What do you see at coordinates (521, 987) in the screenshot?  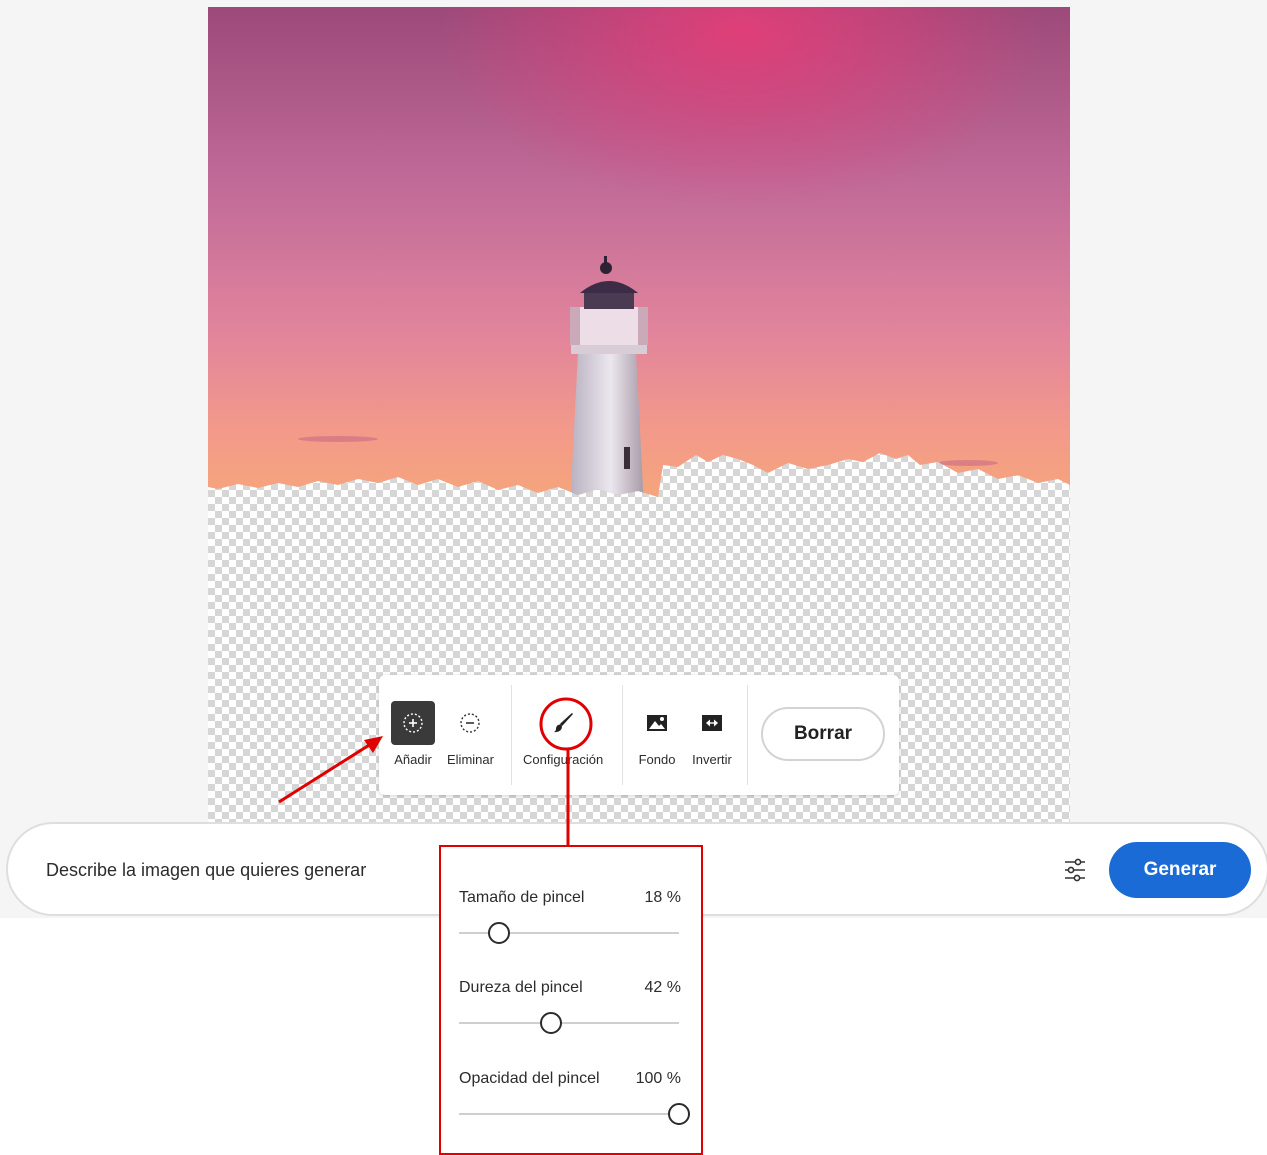 I see `brush-hardness-label: Dureza del pincel` at bounding box center [521, 987].